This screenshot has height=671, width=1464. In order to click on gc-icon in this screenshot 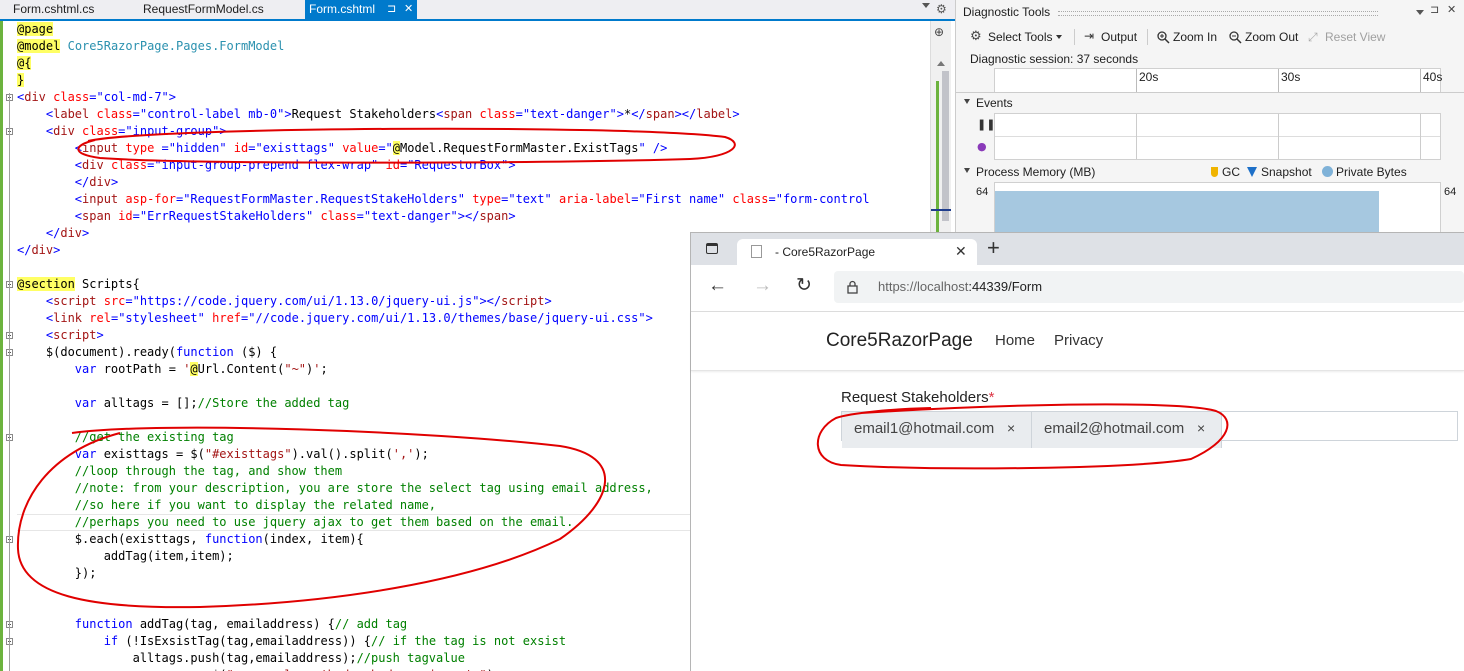, I will do `click(1214, 172)`.